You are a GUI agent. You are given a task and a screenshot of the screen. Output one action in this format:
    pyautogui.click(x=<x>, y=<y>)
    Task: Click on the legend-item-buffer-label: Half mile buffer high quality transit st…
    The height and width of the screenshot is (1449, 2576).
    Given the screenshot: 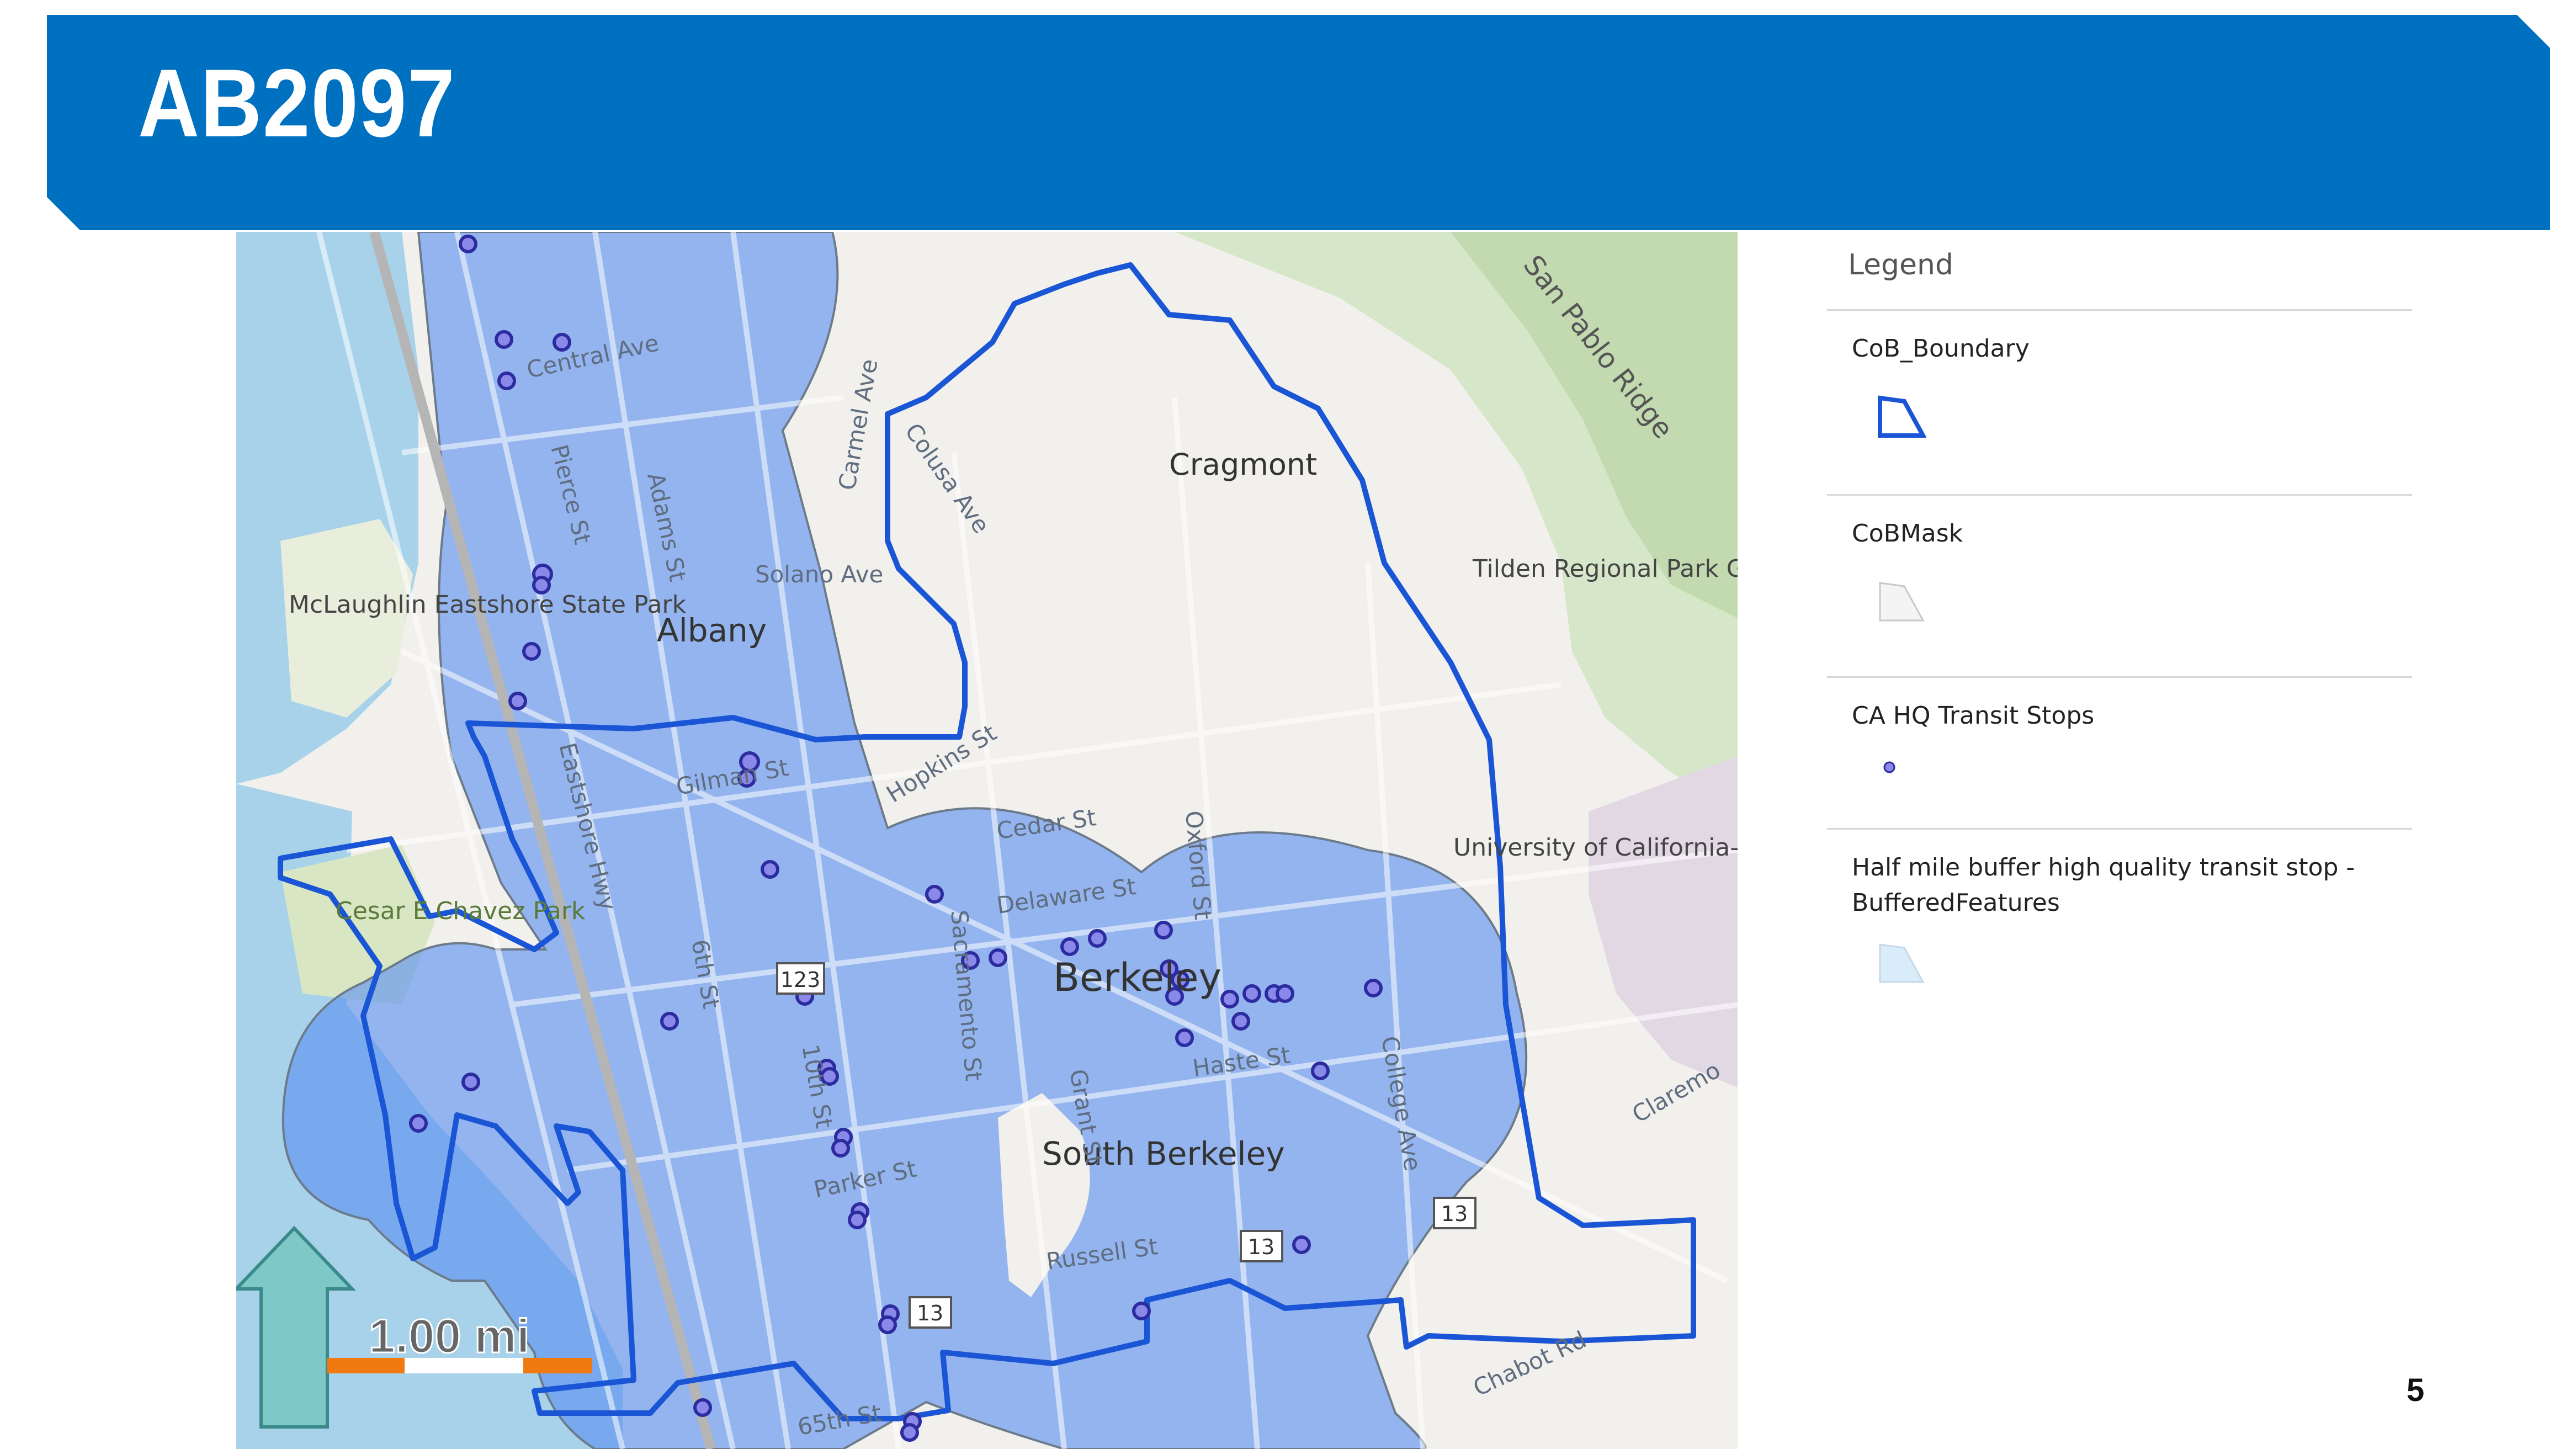 What is the action you would take?
    pyautogui.click(x=2103, y=885)
    